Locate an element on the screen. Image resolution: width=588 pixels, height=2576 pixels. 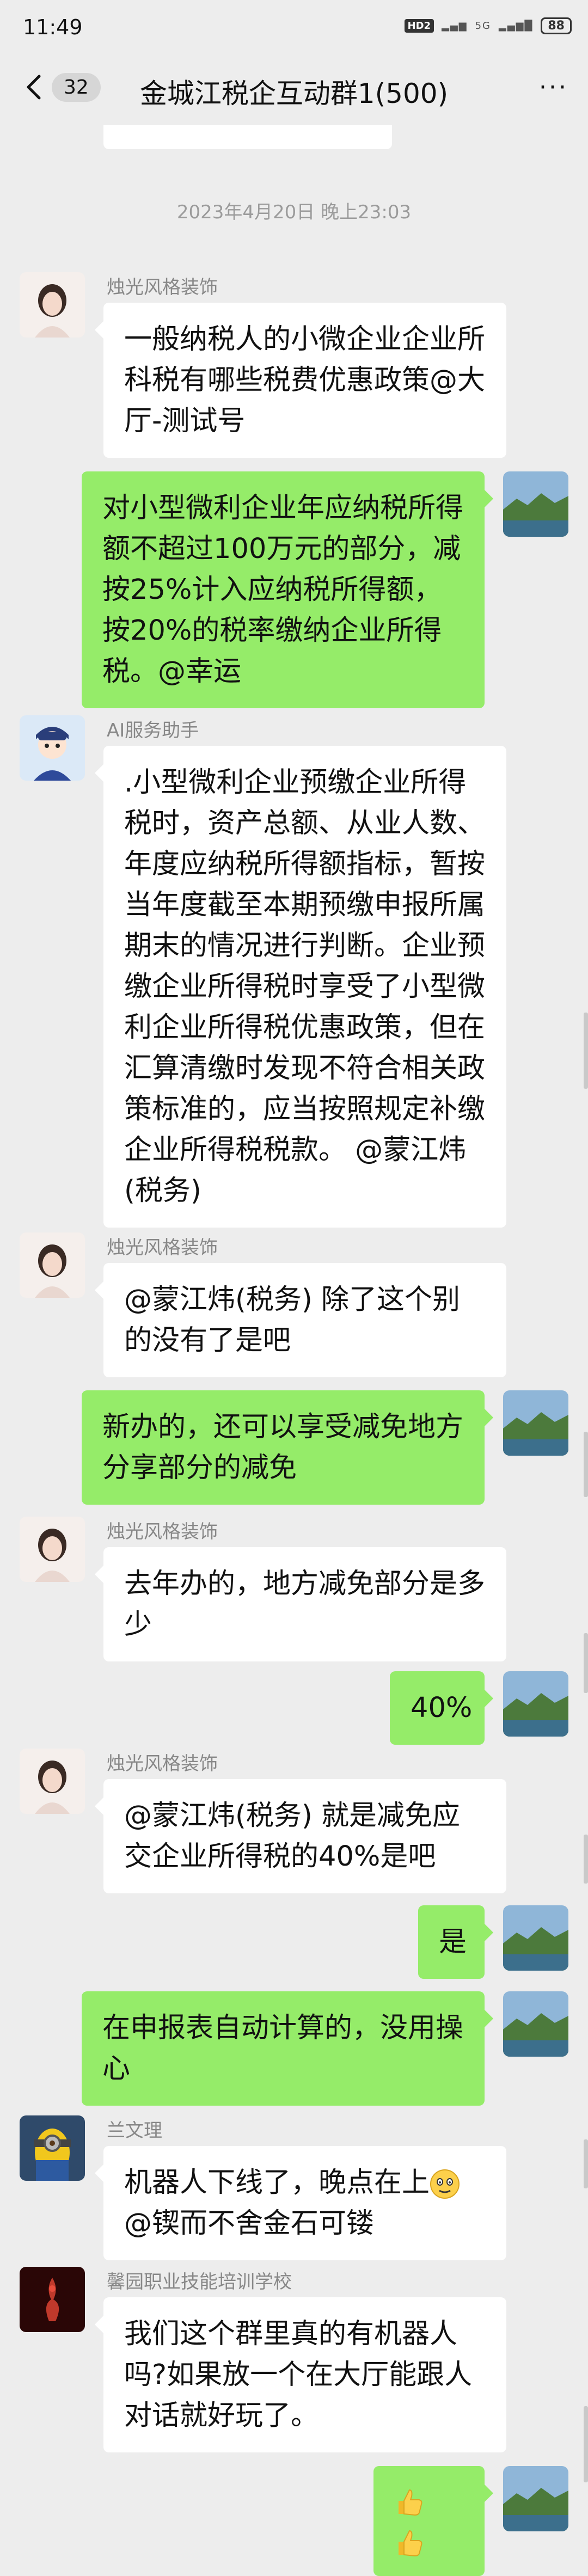
no-signal-icon: ▂▄▆ is located at coordinates (455, 26).